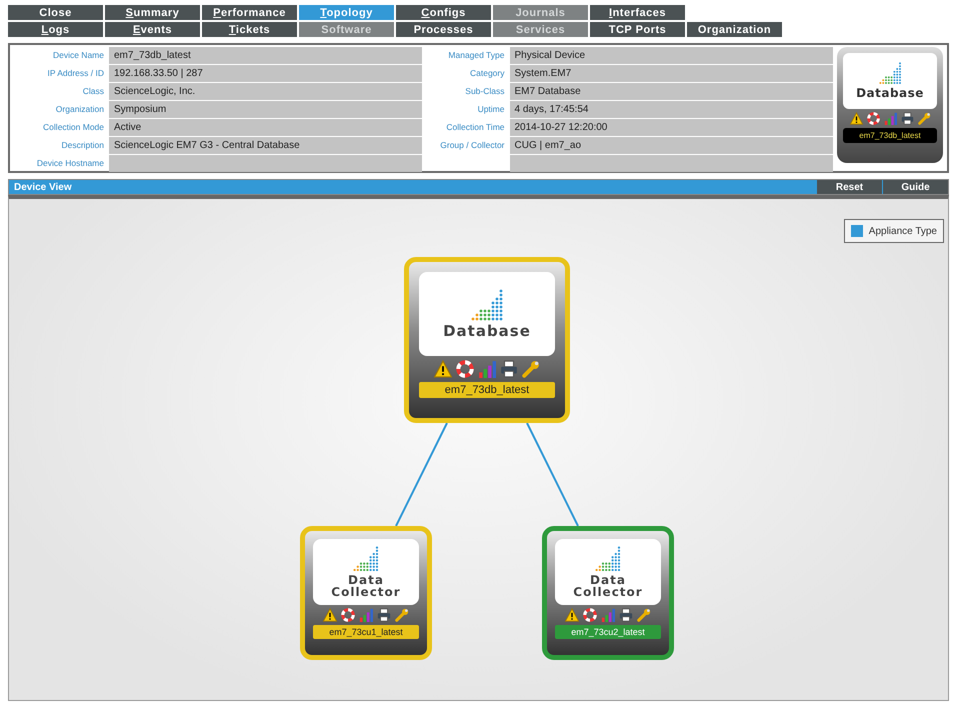  What do you see at coordinates (79, 109) in the screenshot?
I see `field-label: Organization` at bounding box center [79, 109].